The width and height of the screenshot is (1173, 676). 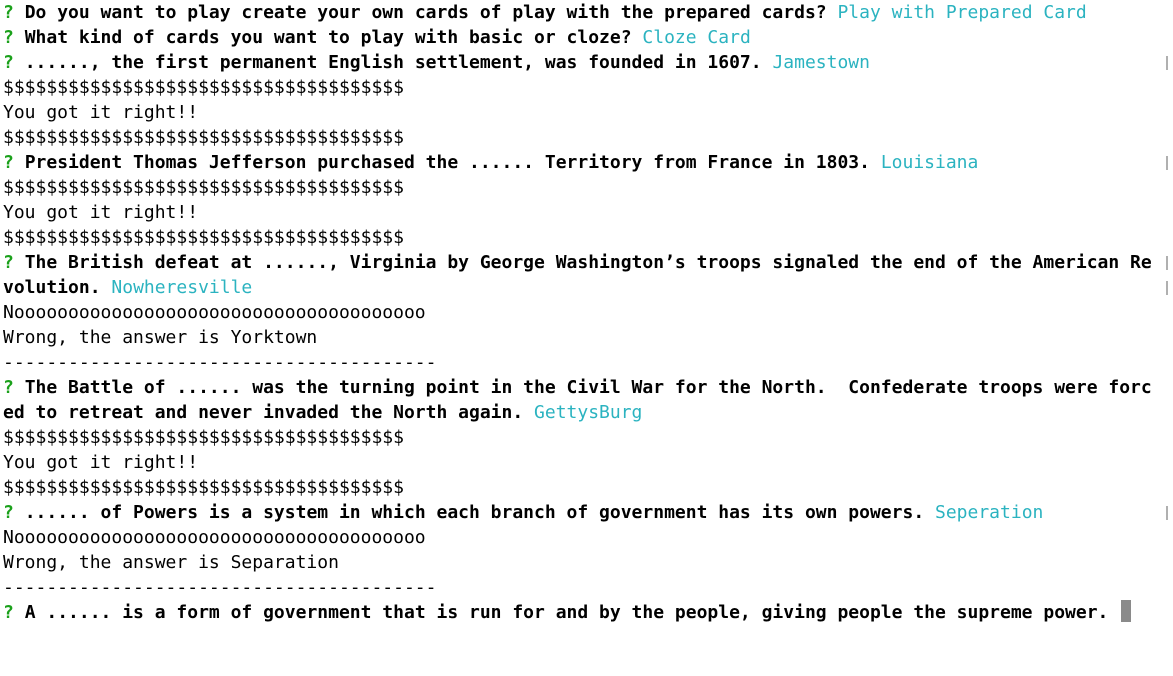 What do you see at coordinates (696, 37) in the screenshot?
I see `answer-text: Cloze Card` at bounding box center [696, 37].